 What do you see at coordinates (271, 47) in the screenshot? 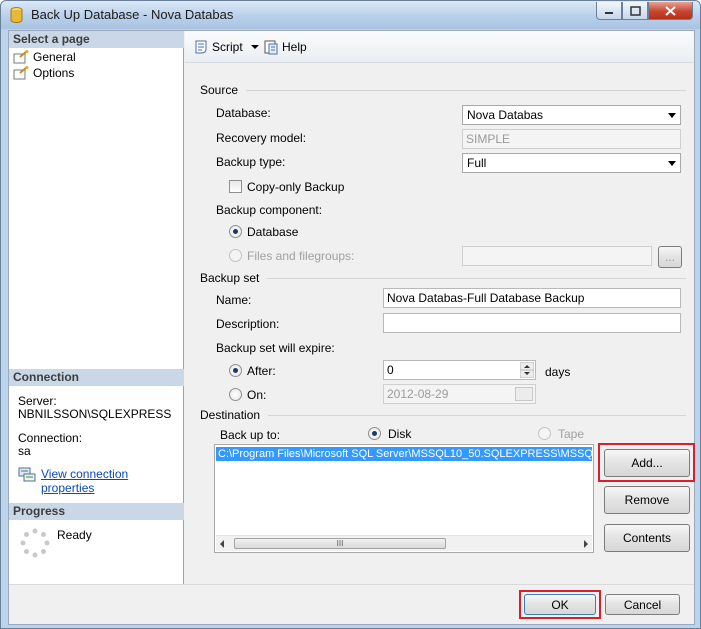
I see `help-icon` at bounding box center [271, 47].